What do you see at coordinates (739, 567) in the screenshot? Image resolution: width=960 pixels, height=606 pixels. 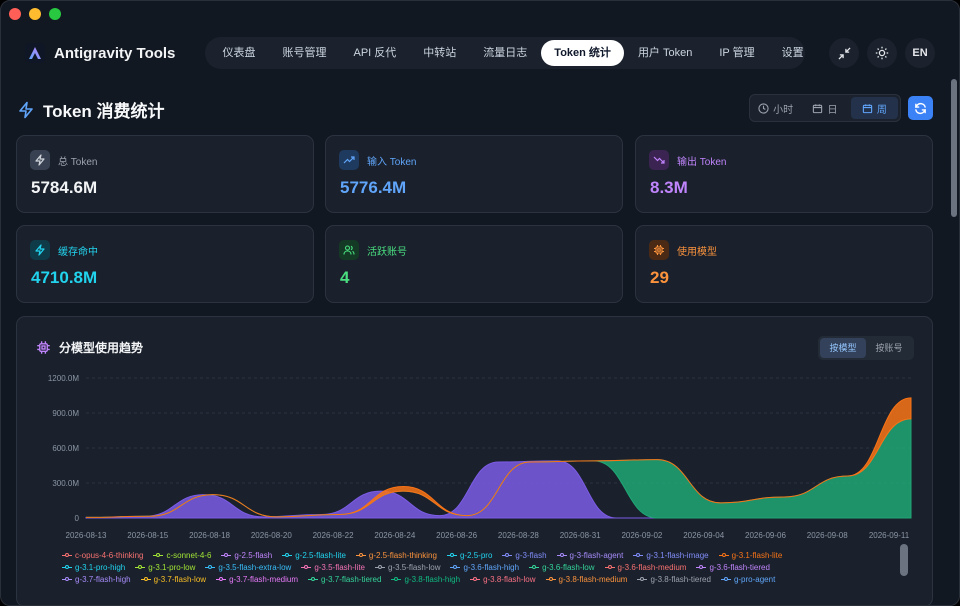 I see `legend-label: g-3.6-flash-tiered` at bounding box center [739, 567].